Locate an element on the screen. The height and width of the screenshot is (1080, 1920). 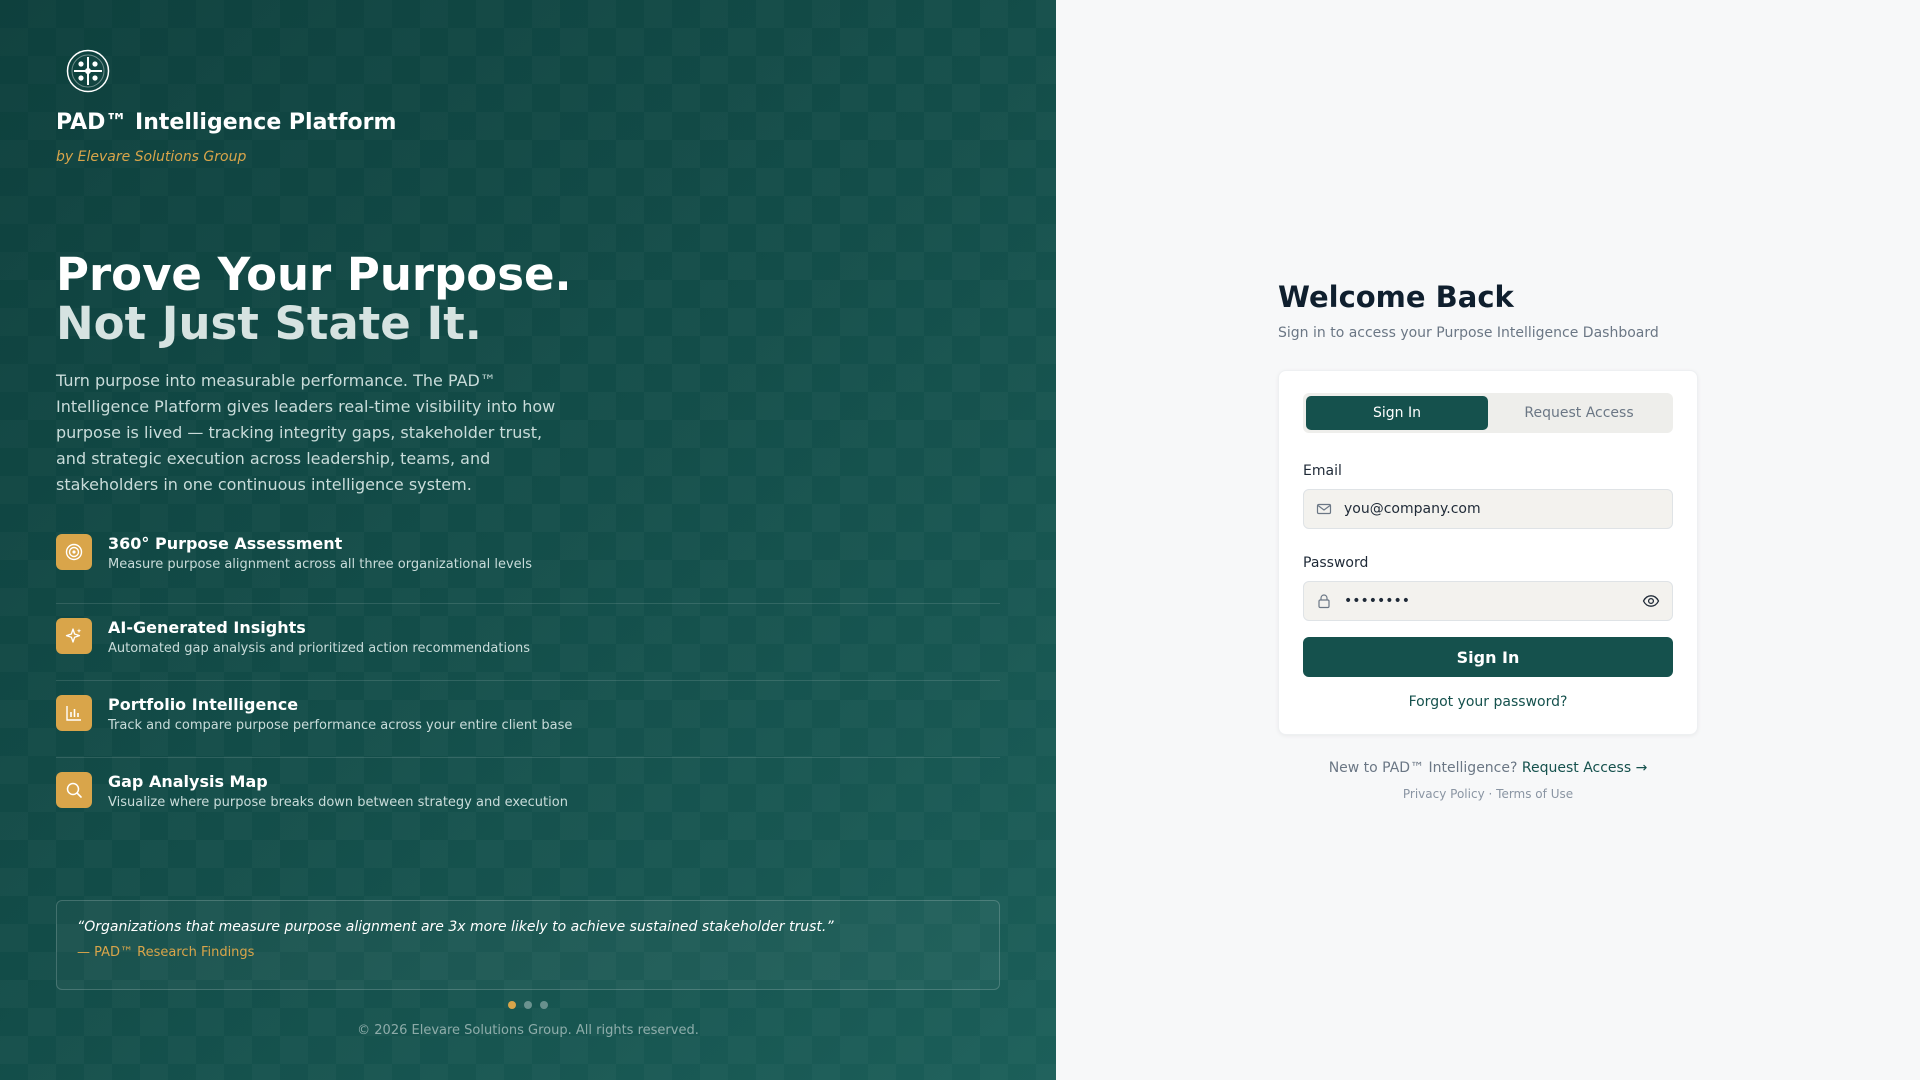
target-icon is located at coordinates (74, 552).